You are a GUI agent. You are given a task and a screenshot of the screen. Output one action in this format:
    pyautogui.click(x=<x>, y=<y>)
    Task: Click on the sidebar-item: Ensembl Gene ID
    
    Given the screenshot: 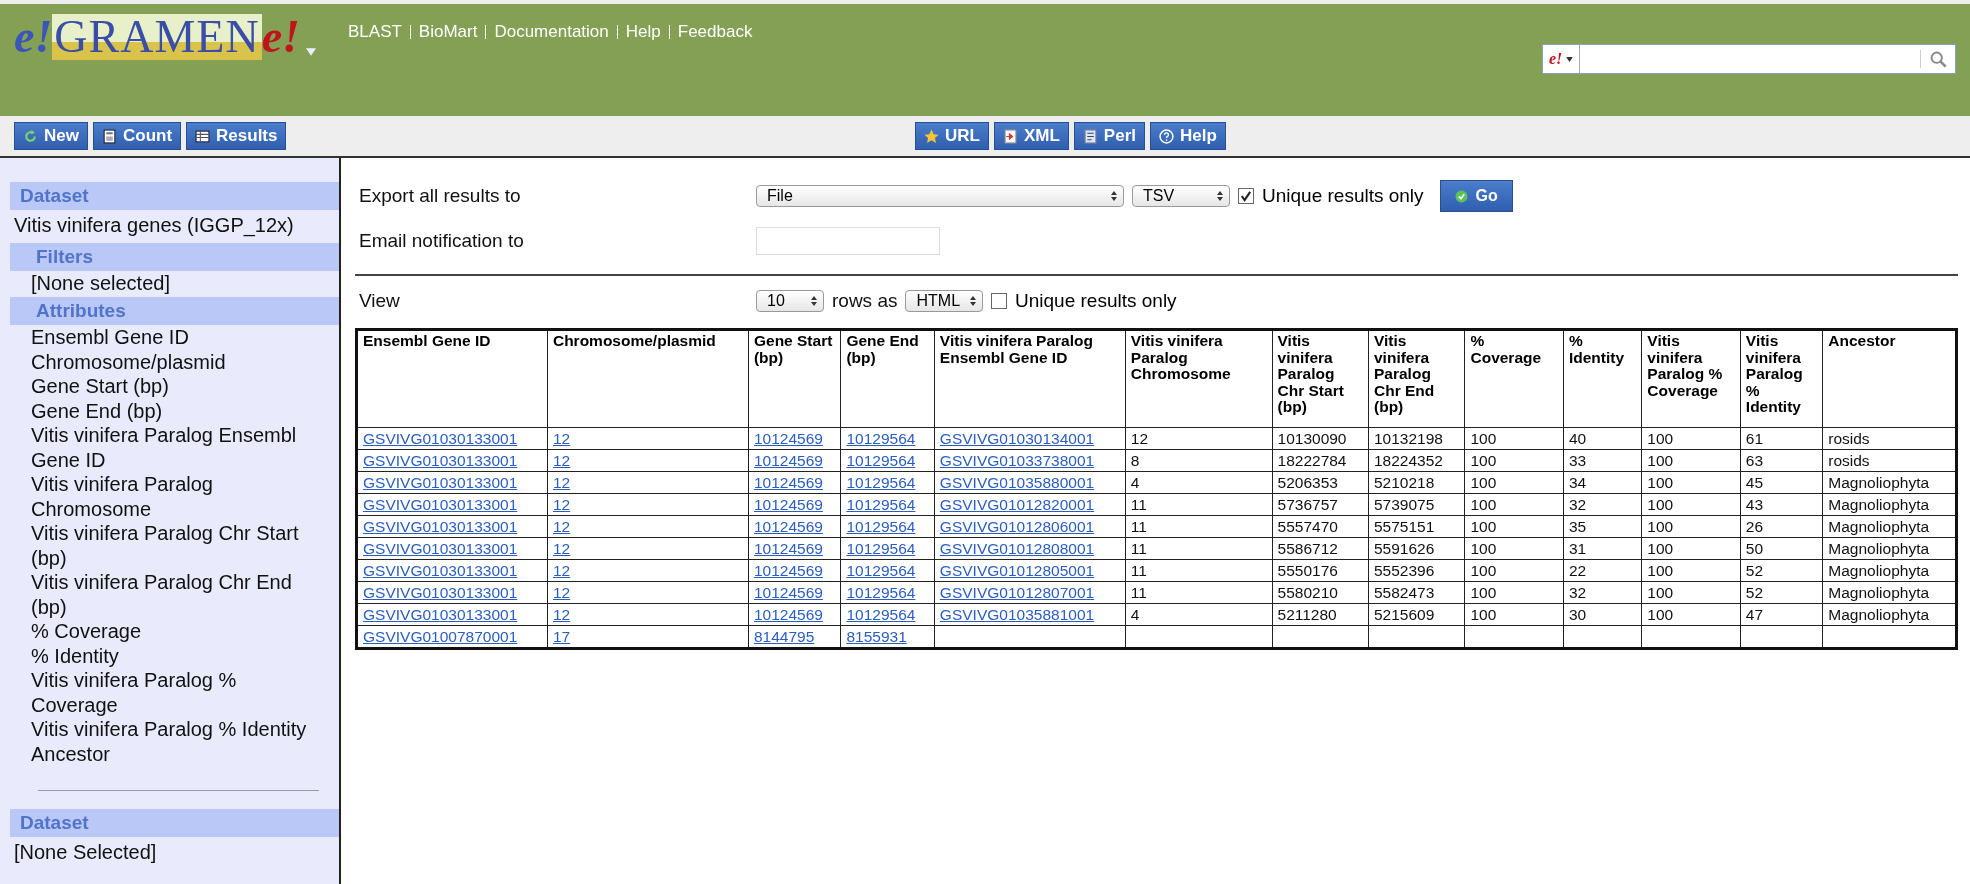 What is the action you would take?
    pyautogui.click(x=174, y=337)
    